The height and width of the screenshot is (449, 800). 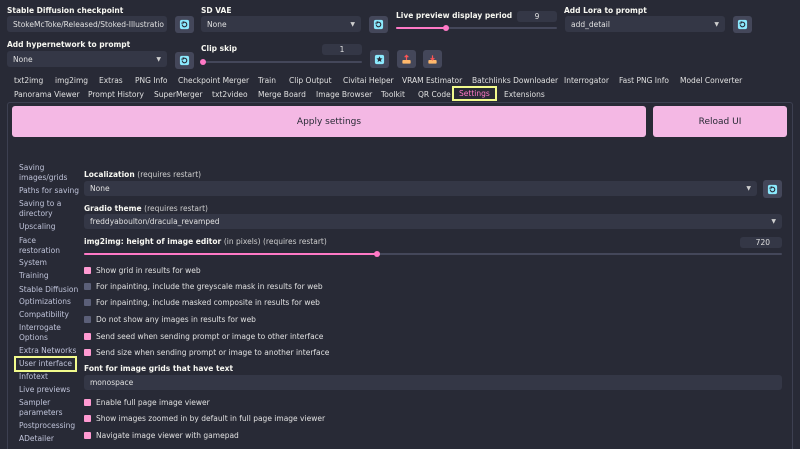 What do you see at coordinates (147, 402) in the screenshot?
I see `setting-checkbox-row: Enable full page image viewer` at bounding box center [147, 402].